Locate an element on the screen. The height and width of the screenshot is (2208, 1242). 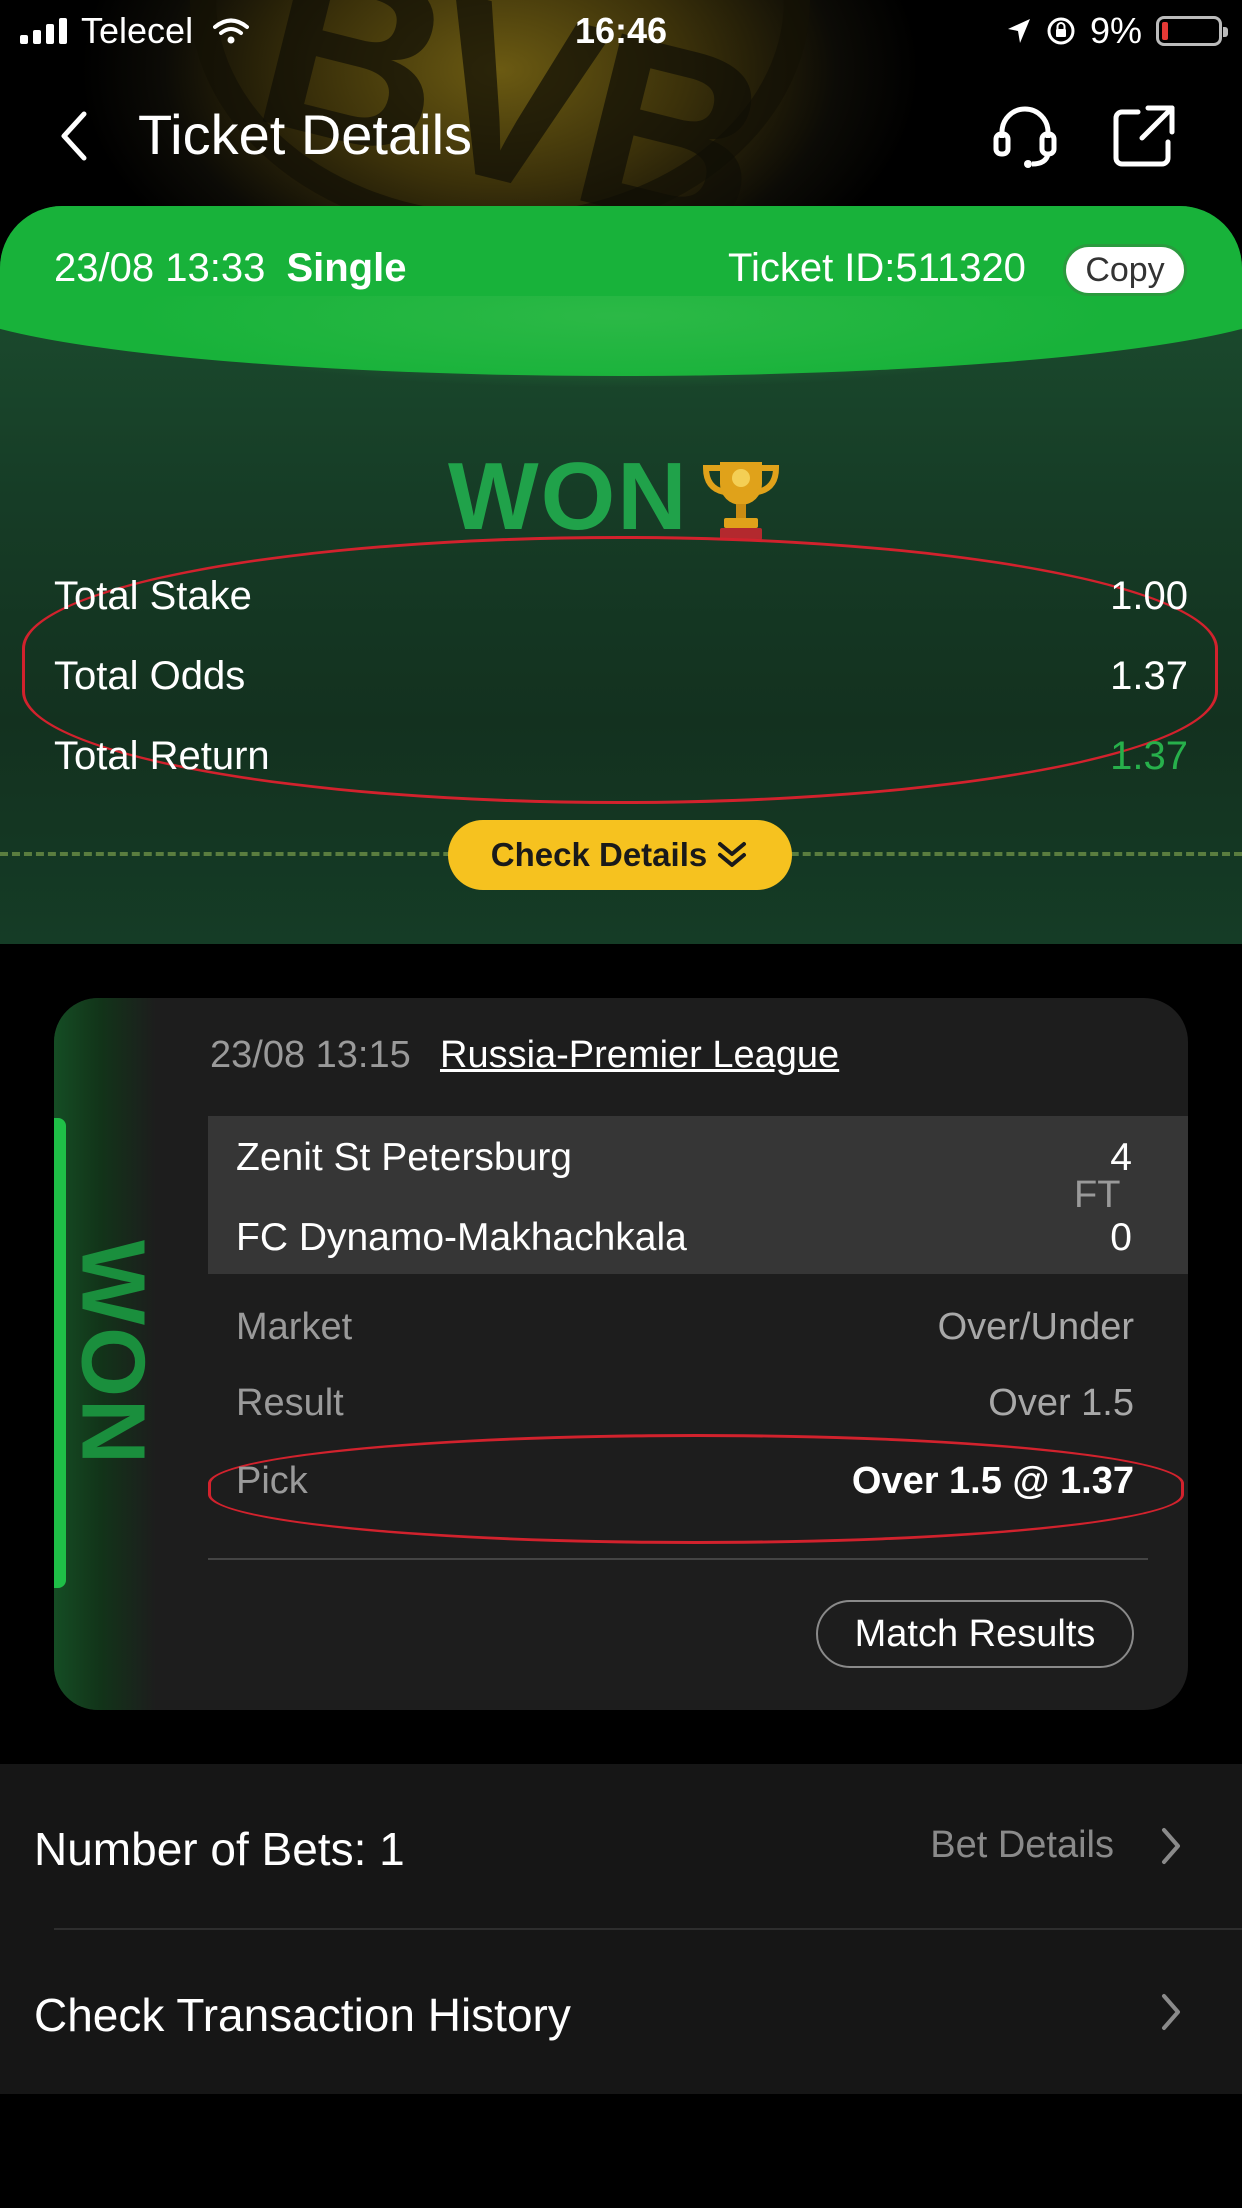
rotation-lock-icon is located at coordinates (1061, 31).